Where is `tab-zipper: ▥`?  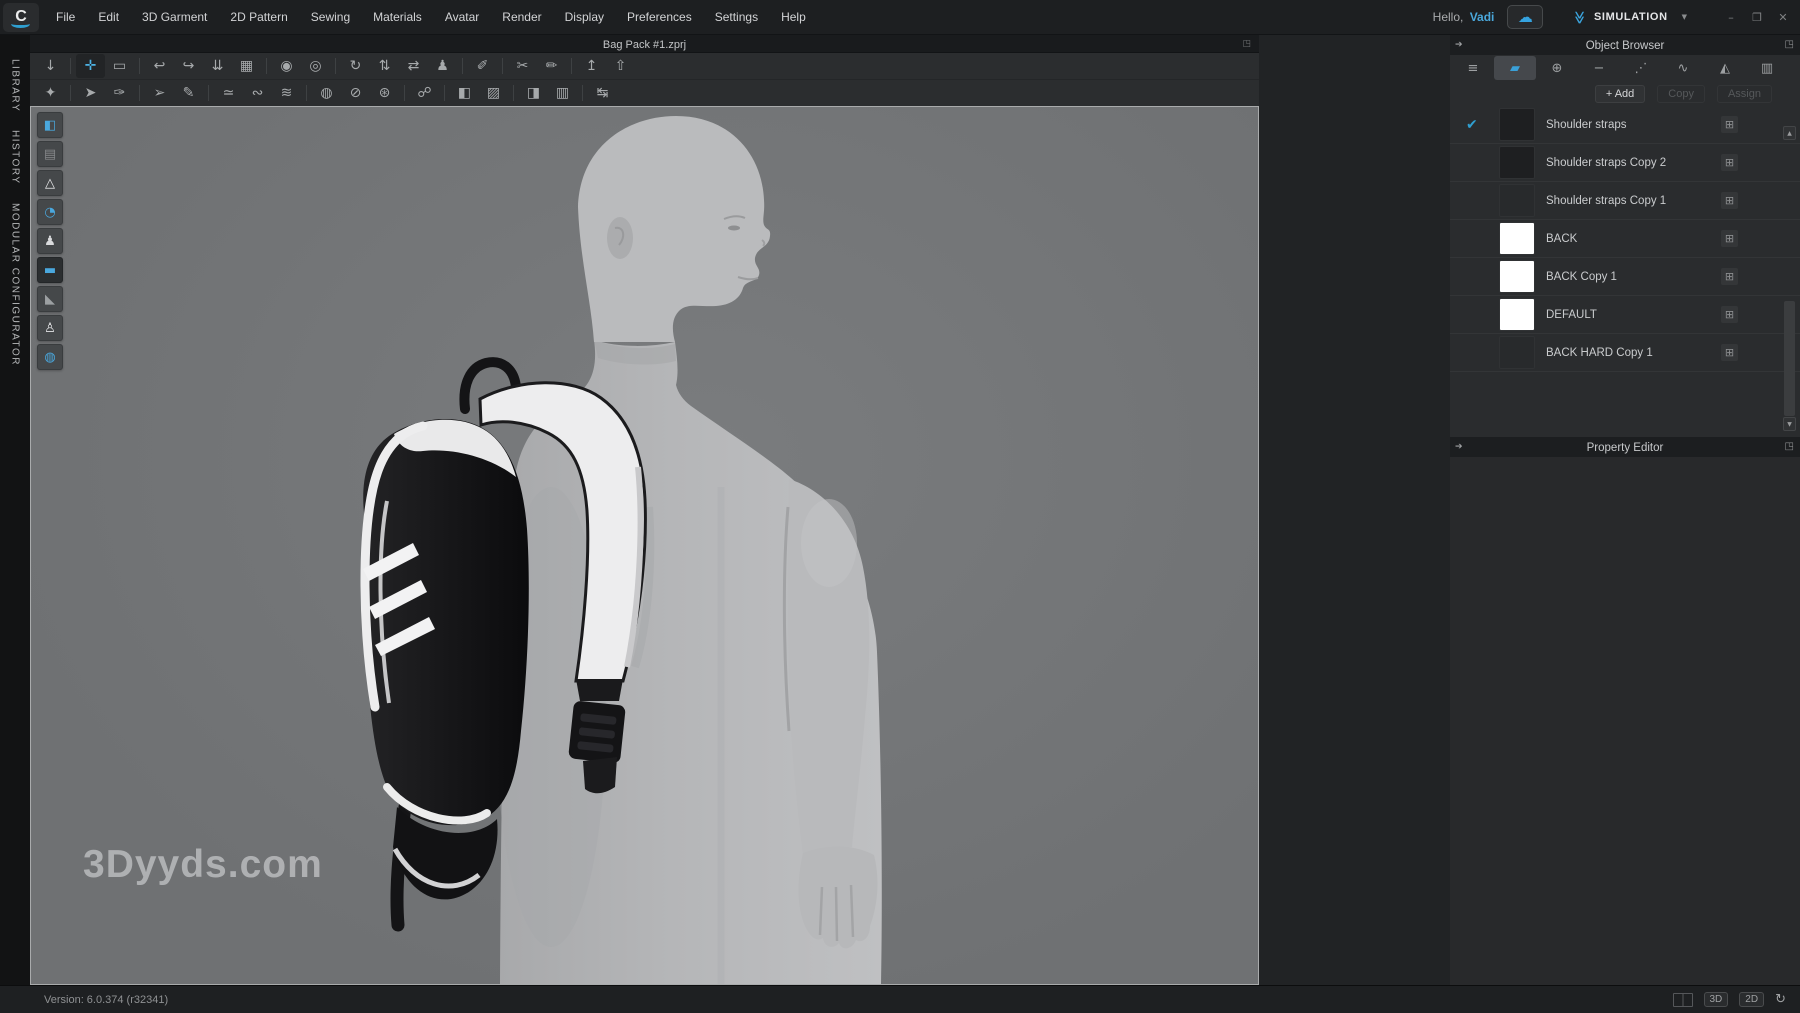 tab-zipper: ▥ is located at coordinates (1767, 68).